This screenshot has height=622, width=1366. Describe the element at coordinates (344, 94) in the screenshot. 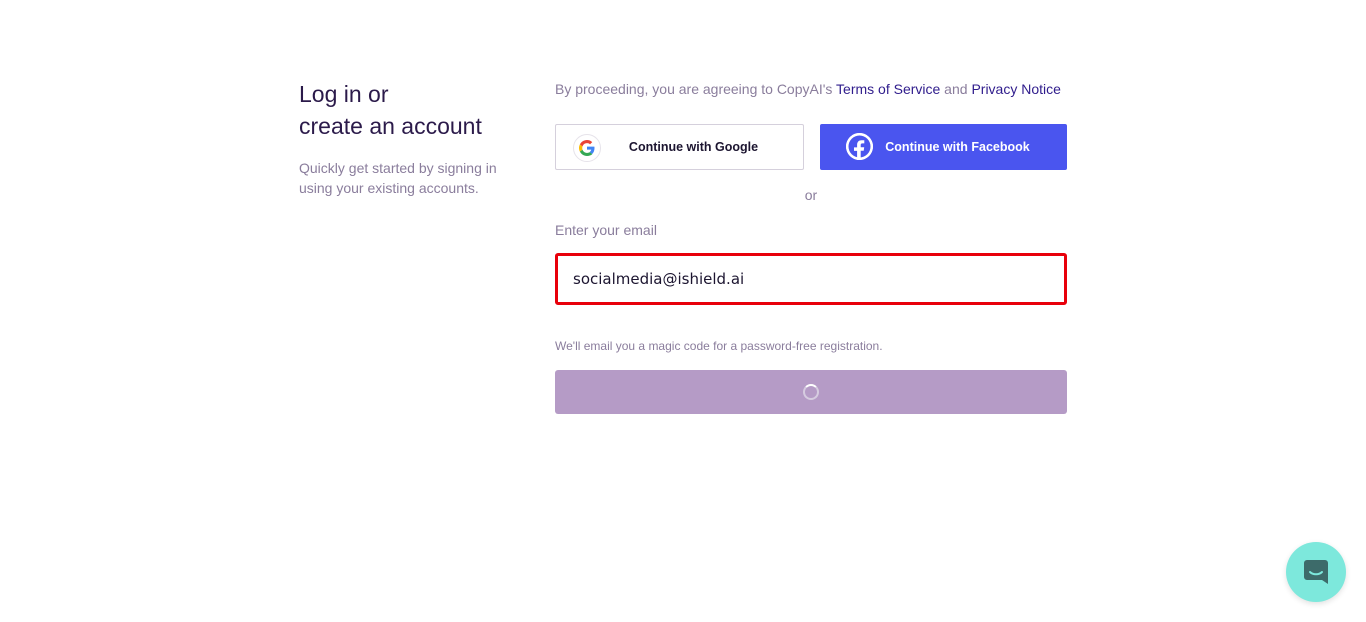

I see `title-line-1: Log in or` at that location.